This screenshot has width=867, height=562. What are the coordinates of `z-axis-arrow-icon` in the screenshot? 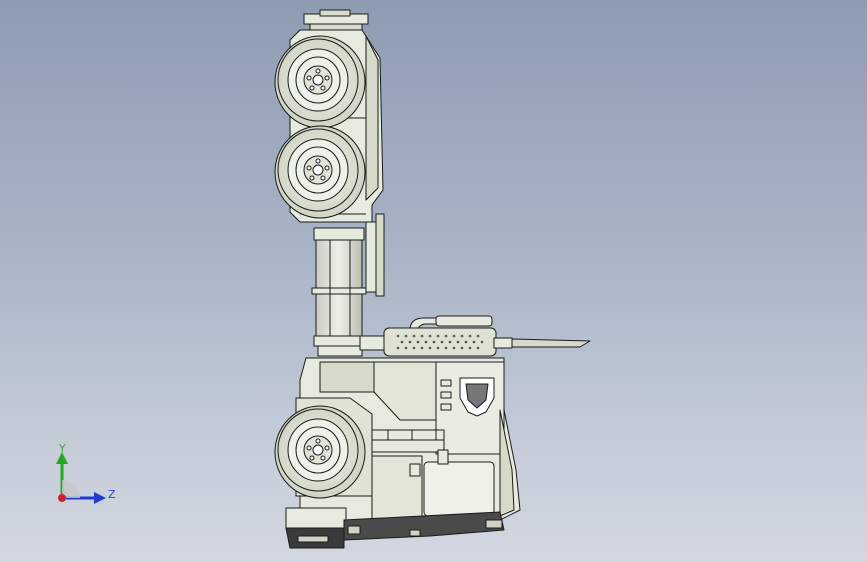 It's located at (100, 498).